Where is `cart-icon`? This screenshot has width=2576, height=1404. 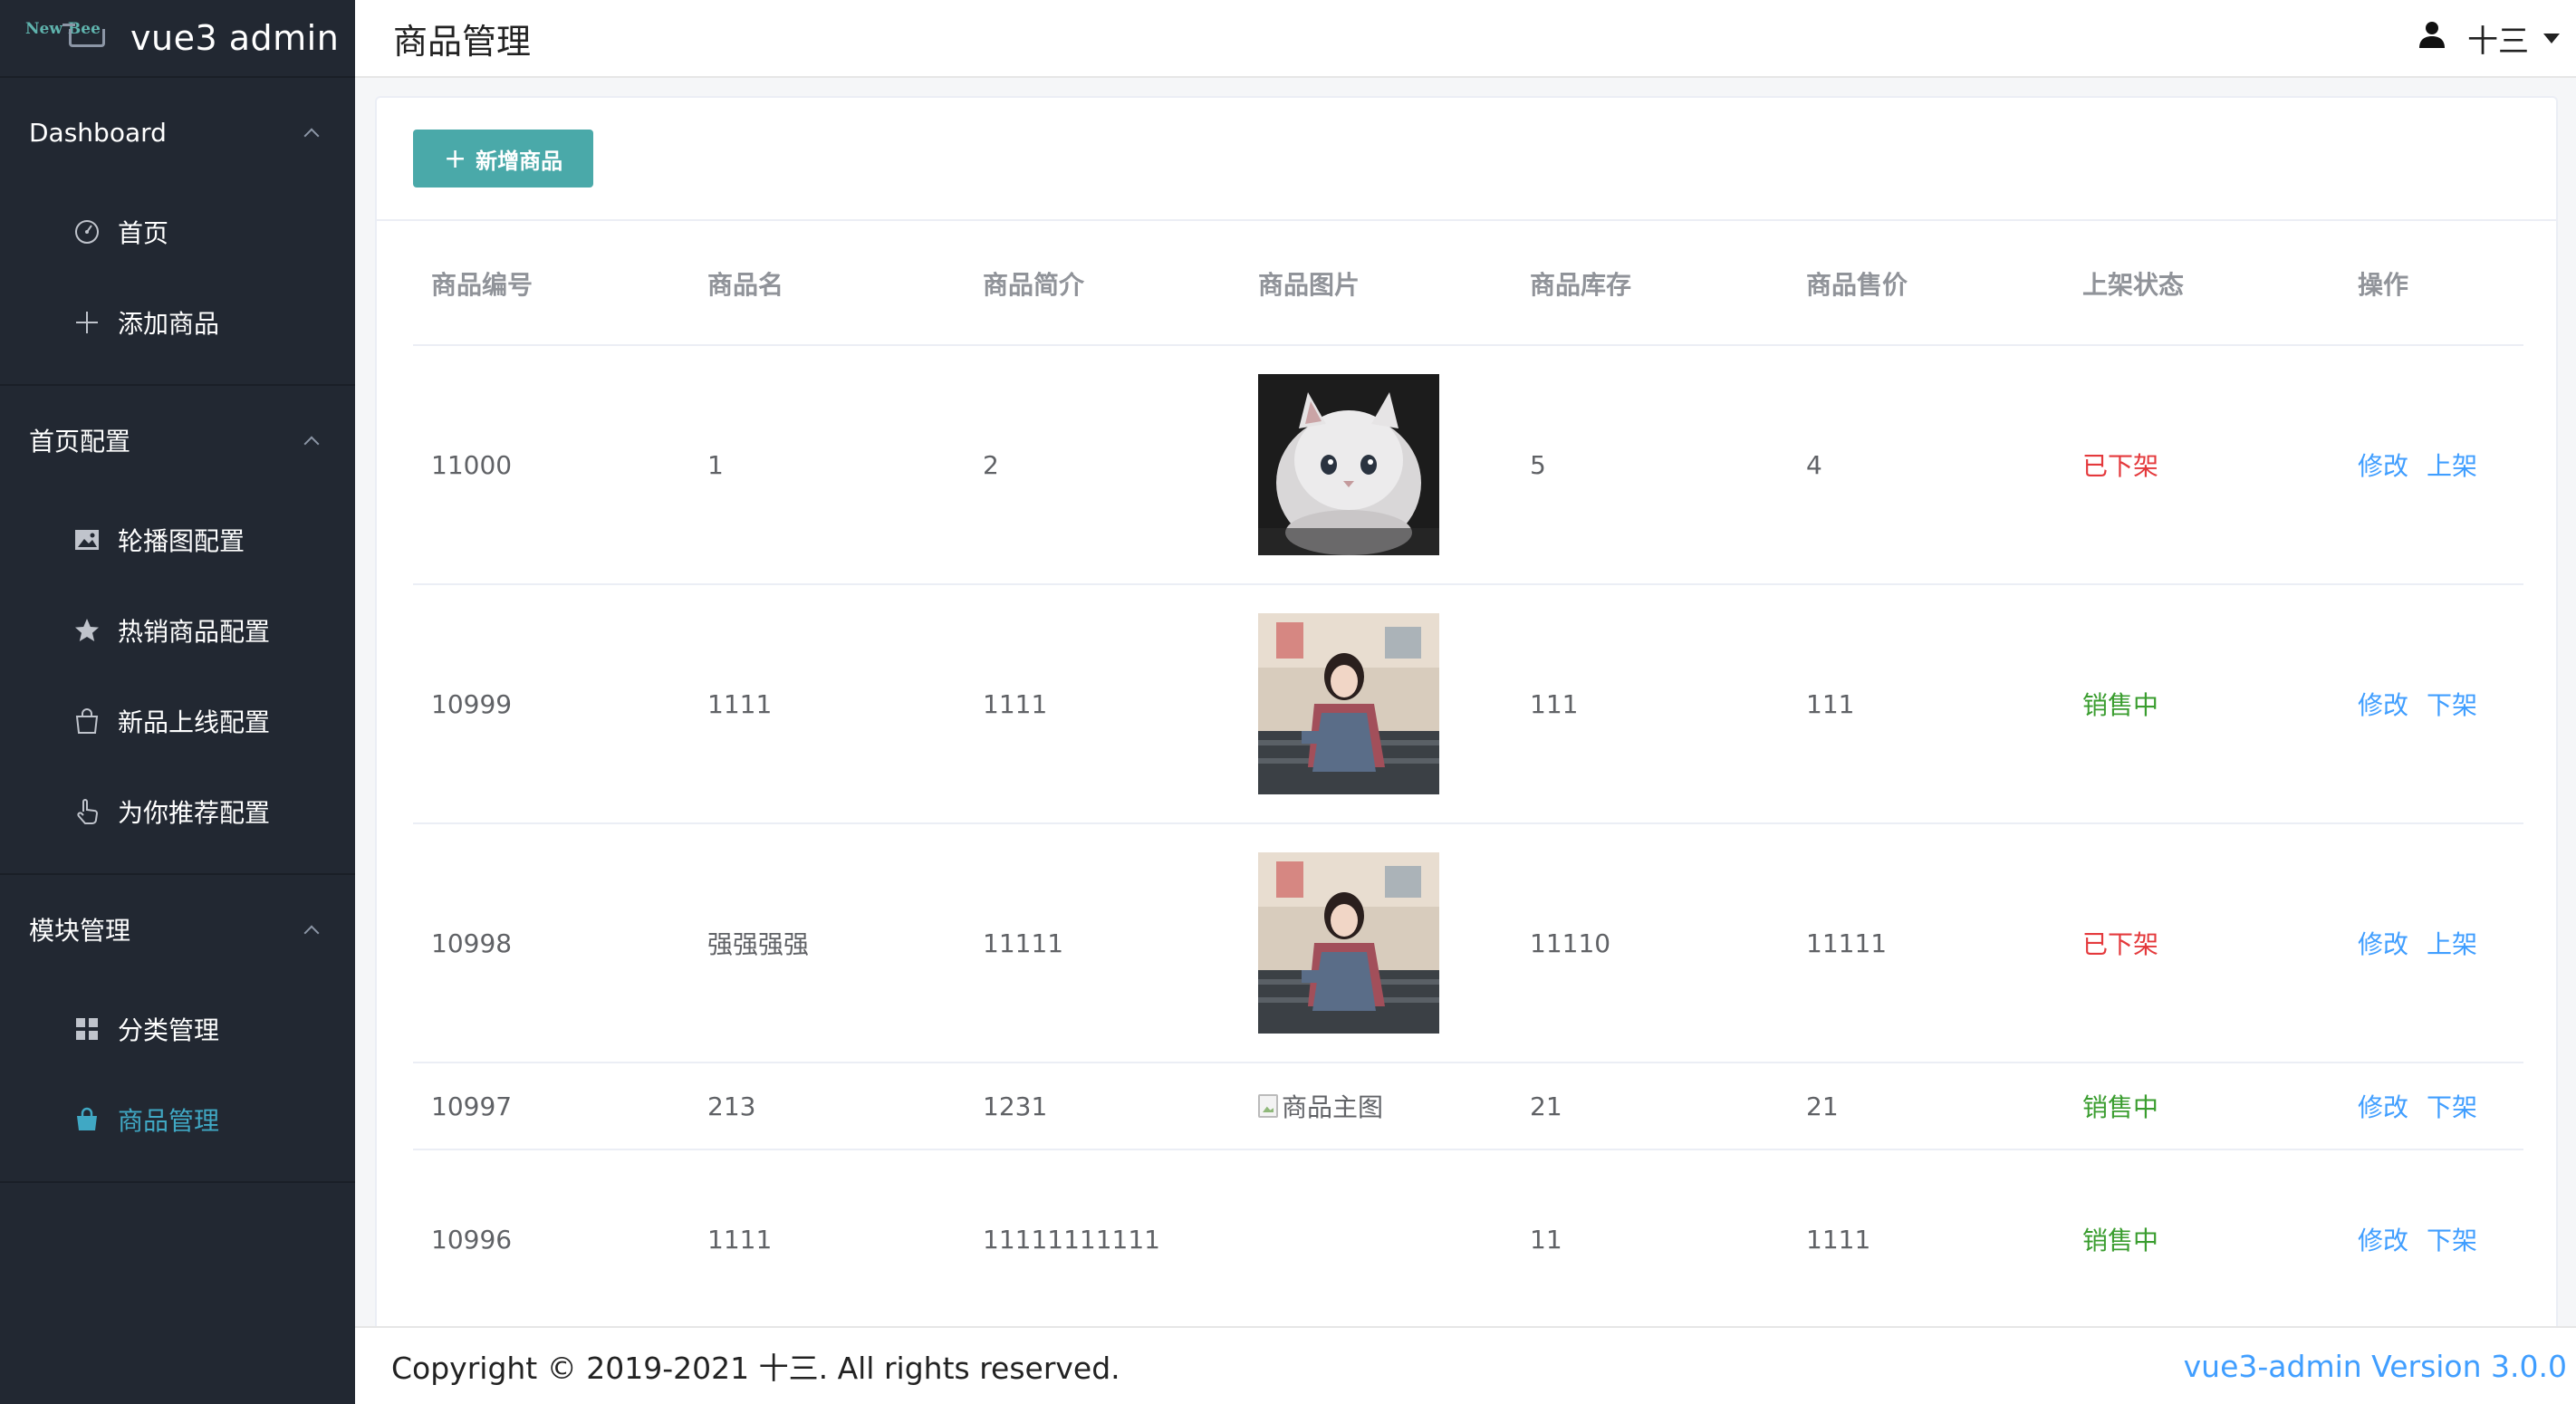
cart-icon is located at coordinates (83, 35).